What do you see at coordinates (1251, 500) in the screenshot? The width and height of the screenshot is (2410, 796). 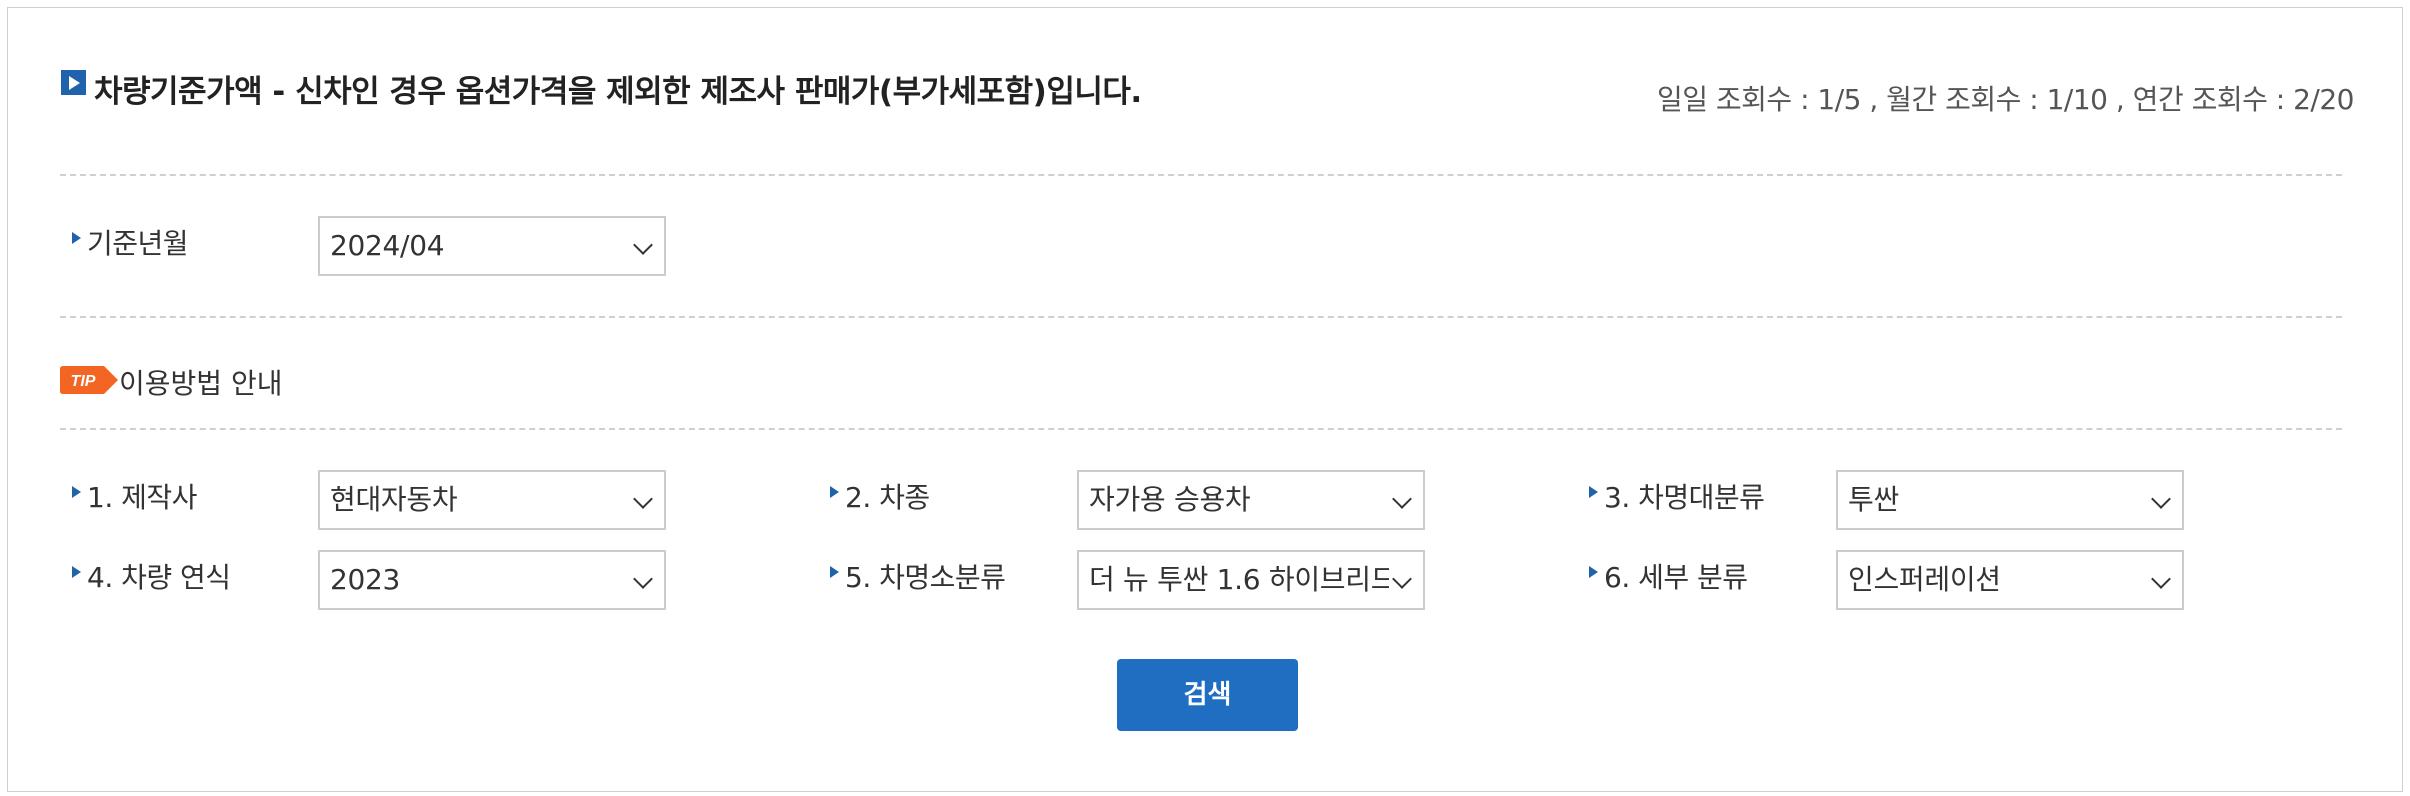 I see `vehicle-type-select: 자가용 승용차` at bounding box center [1251, 500].